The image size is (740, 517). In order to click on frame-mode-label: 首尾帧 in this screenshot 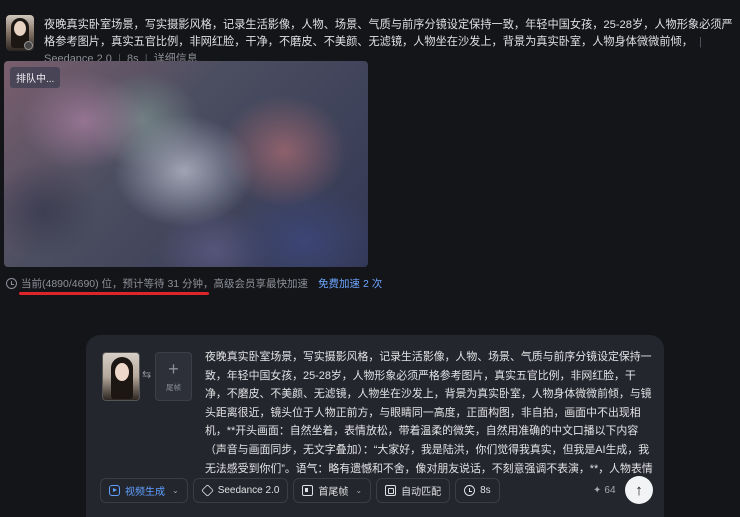, I will do `click(333, 492)`.